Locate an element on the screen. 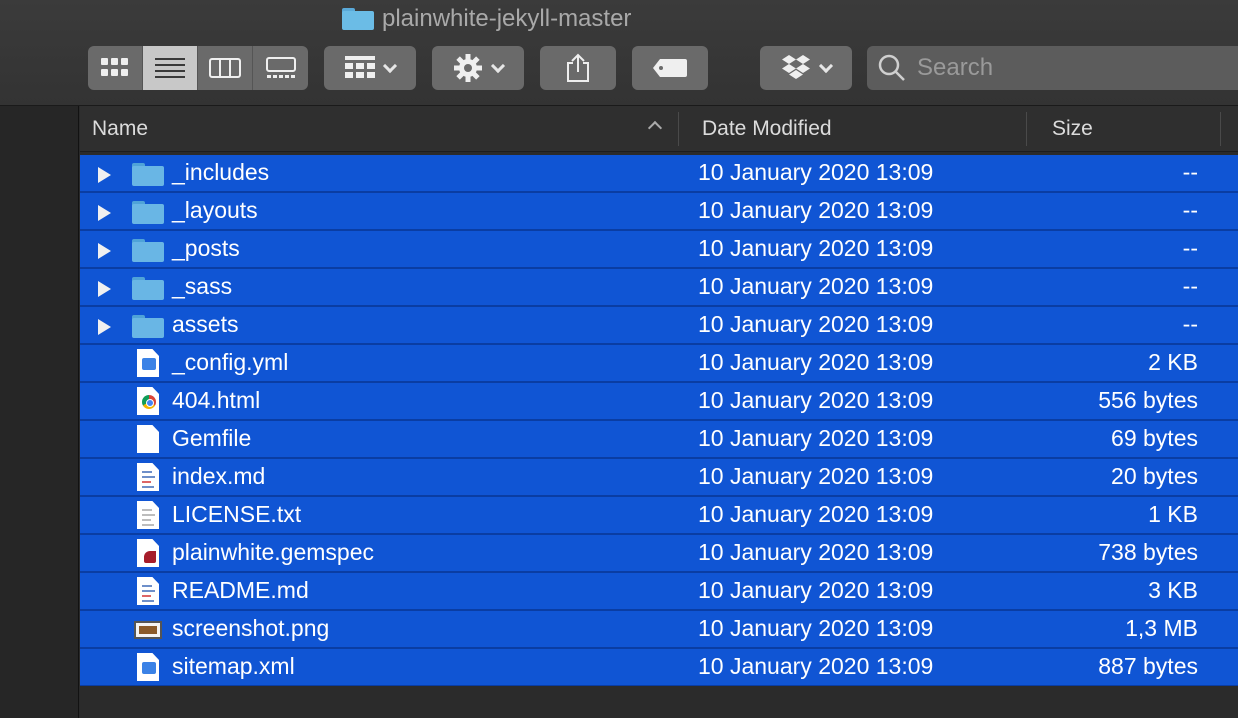  column-header: Name Date Modified Size is located at coordinates (659, 129).